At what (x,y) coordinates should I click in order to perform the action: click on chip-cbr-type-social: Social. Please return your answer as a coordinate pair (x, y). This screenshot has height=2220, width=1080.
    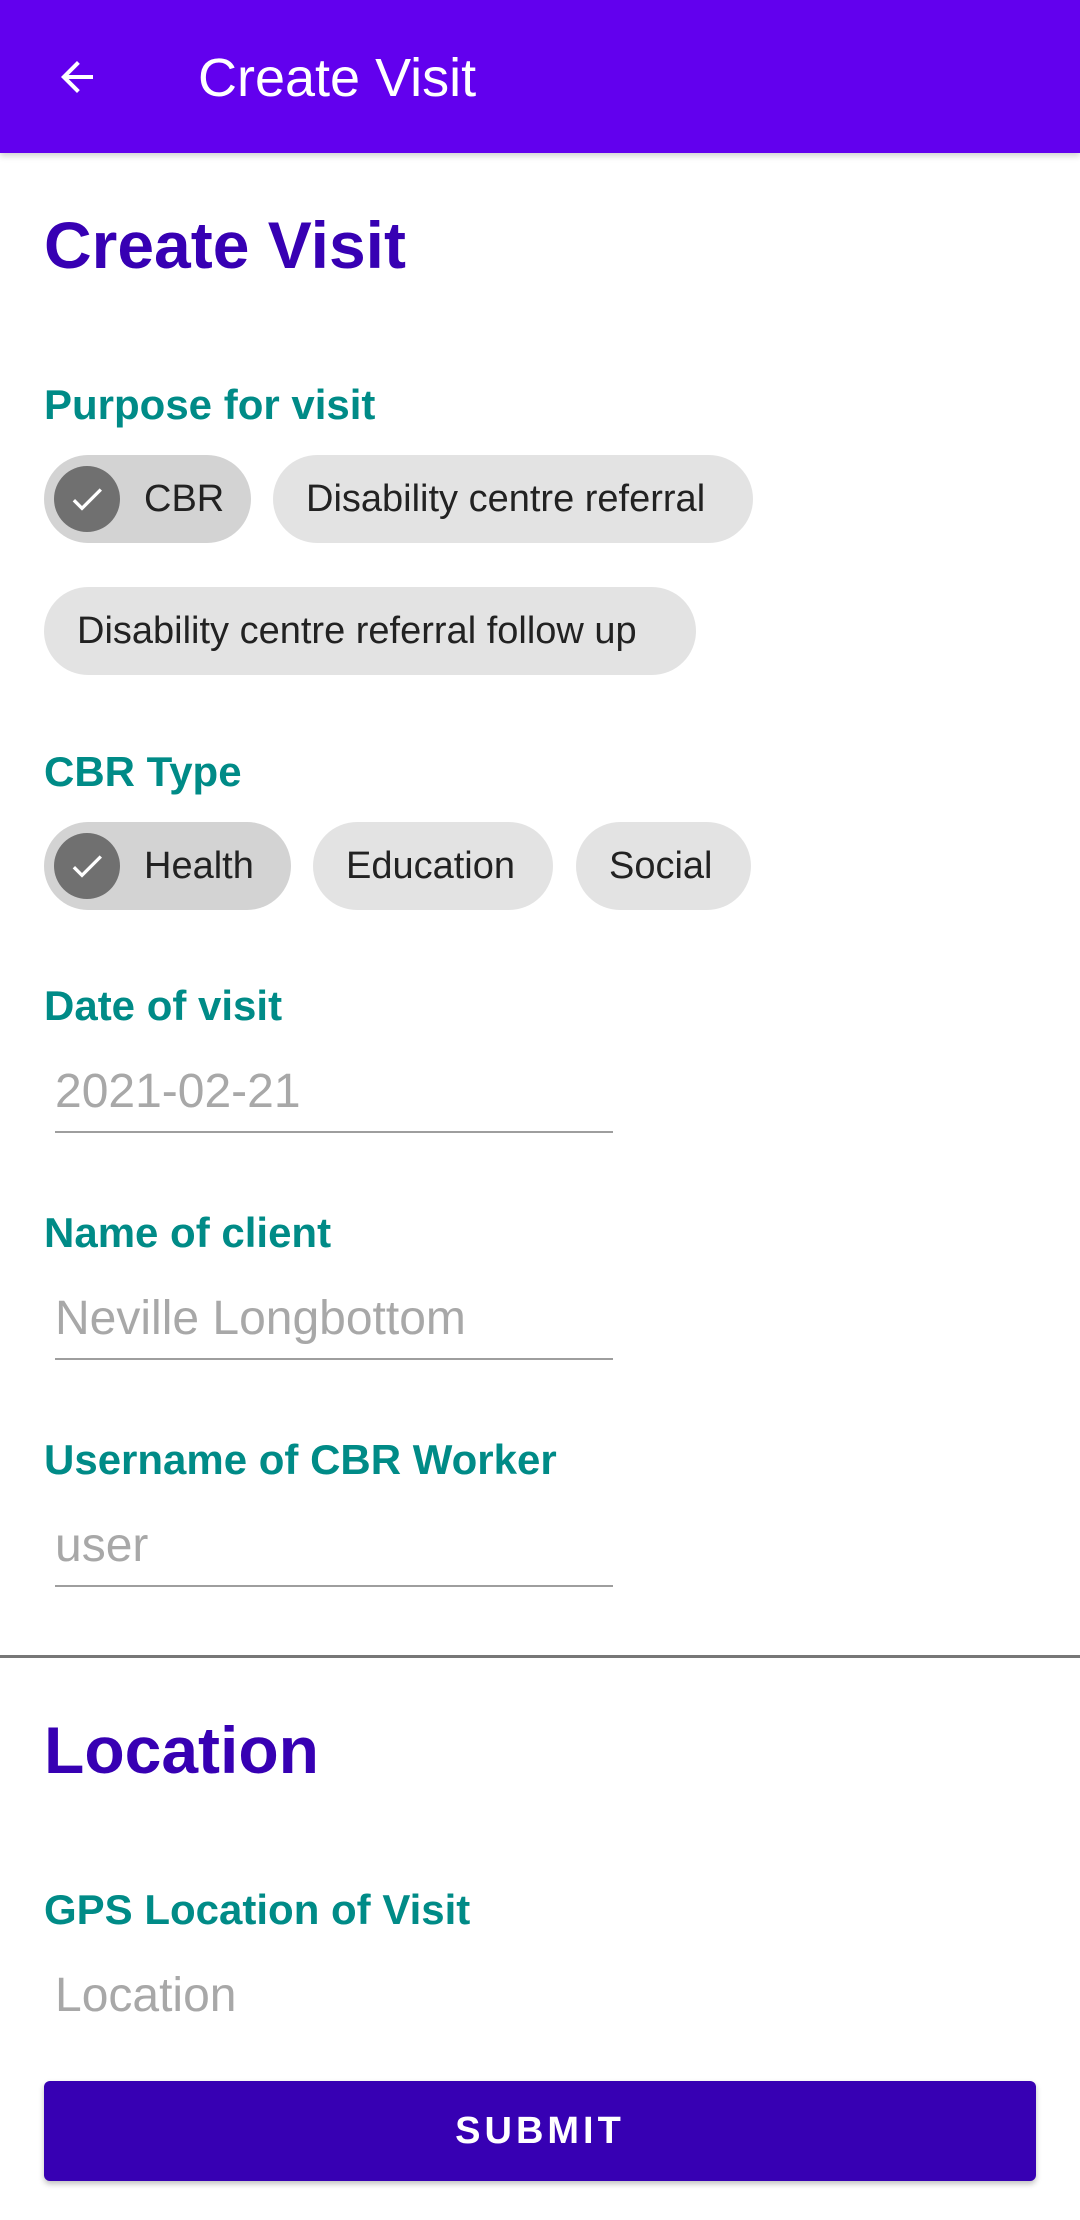
    Looking at the image, I should click on (663, 866).